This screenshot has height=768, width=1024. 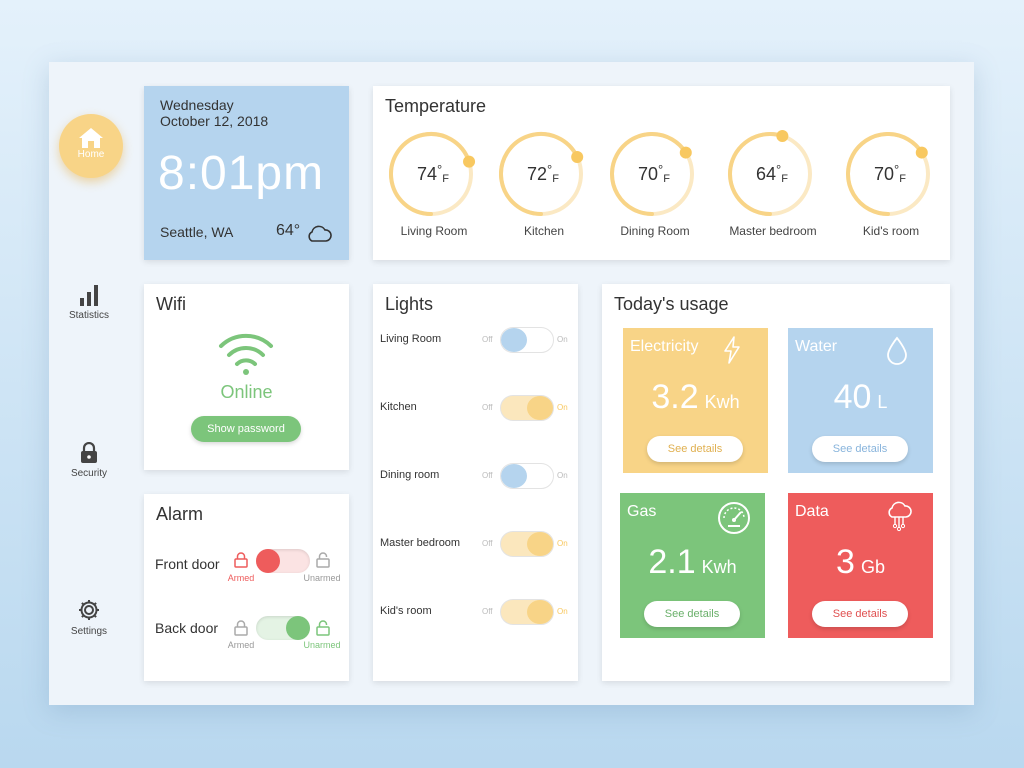 I want to click on location-label: Seattle, WA, so click(x=197, y=232).